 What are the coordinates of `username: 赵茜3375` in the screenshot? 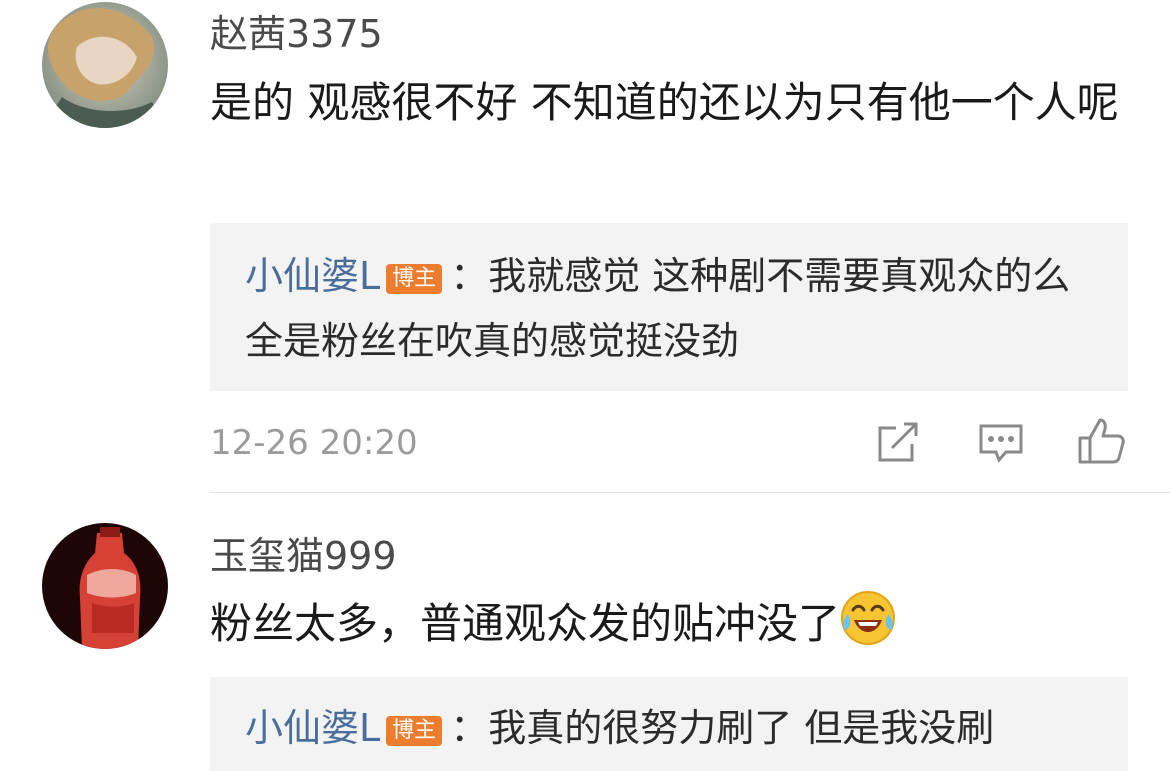 It's located at (296, 34).